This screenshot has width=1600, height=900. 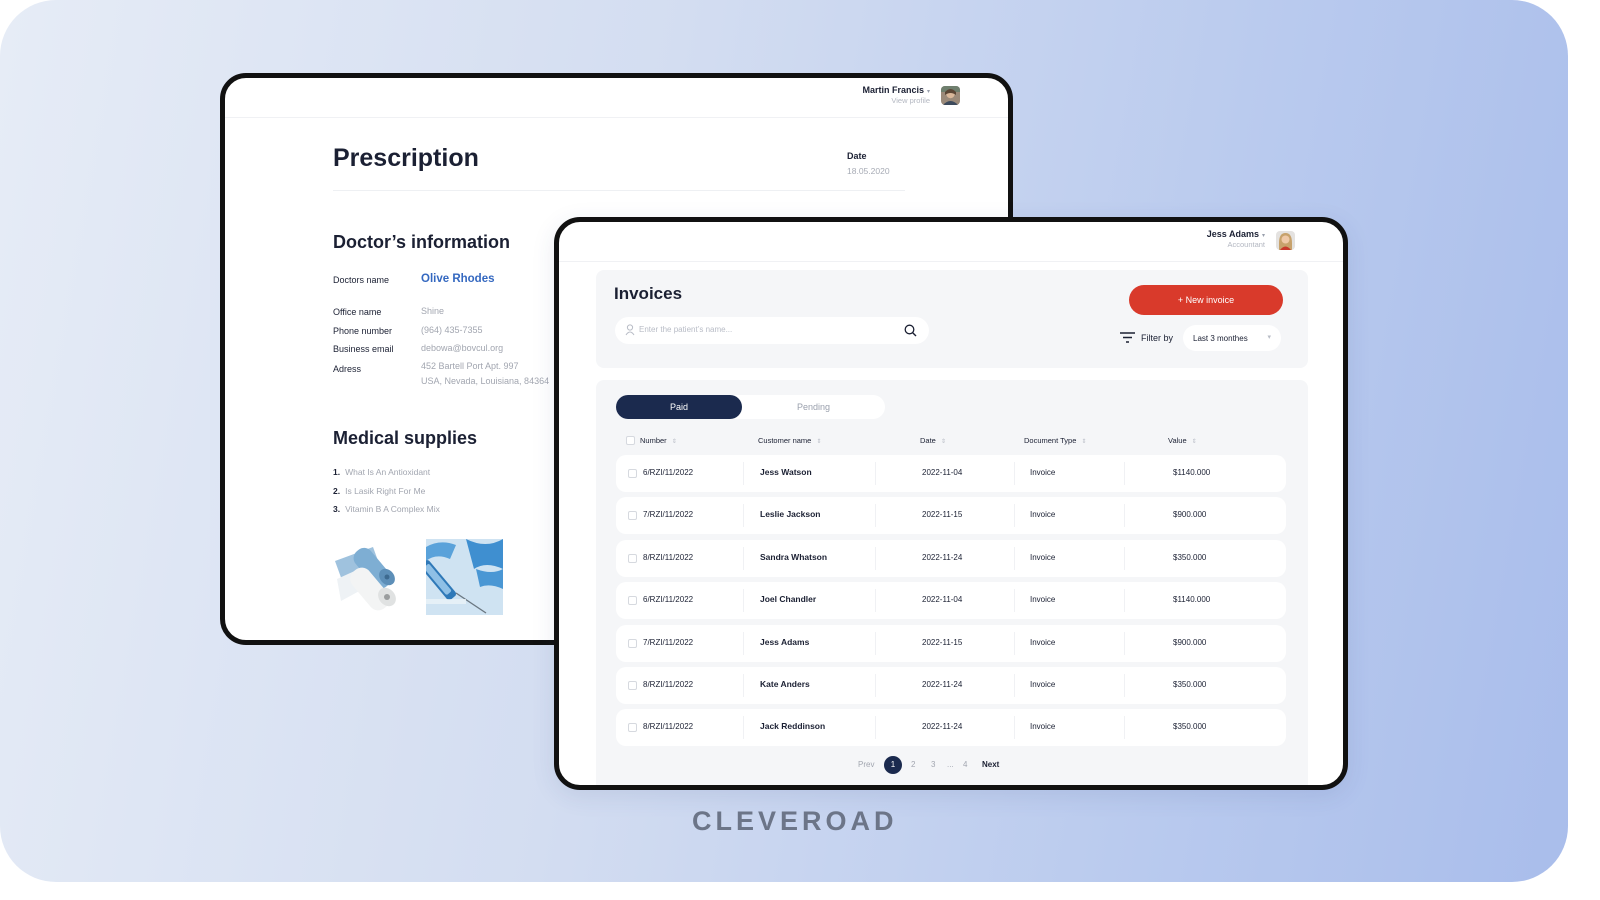 What do you see at coordinates (379, 490) in the screenshot?
I see `list-item: 2. Is Lasik Right For Me` at bounding box center [379, 490].